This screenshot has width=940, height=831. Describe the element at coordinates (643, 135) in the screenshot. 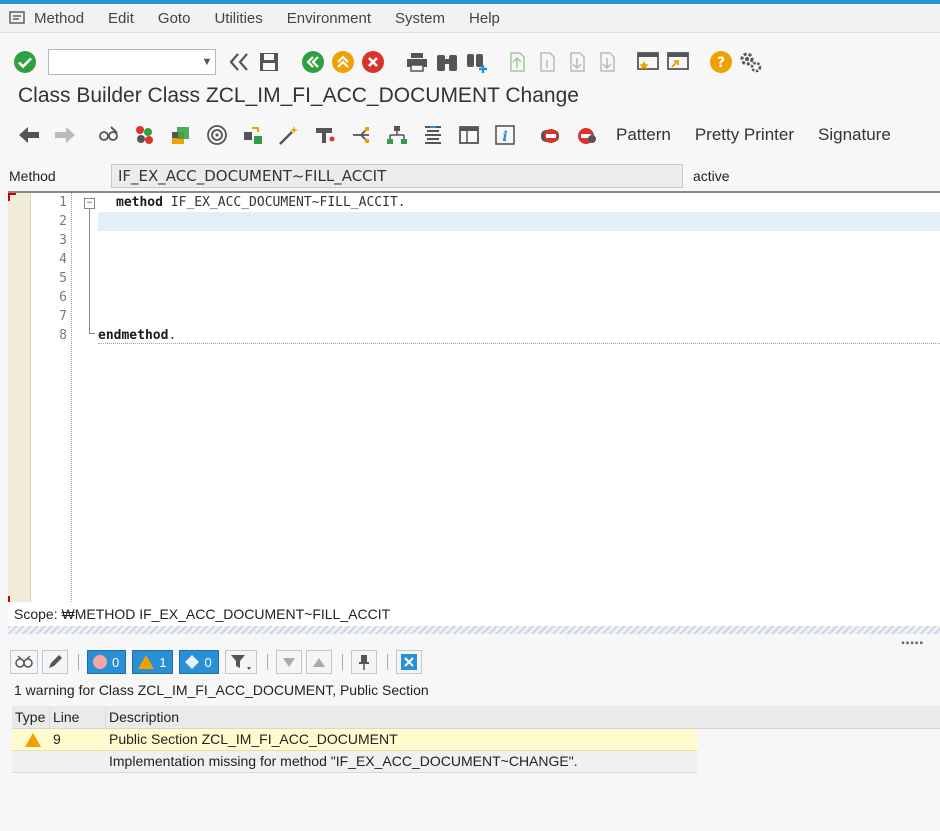

I see `pattern-button: Pattern` at that location.